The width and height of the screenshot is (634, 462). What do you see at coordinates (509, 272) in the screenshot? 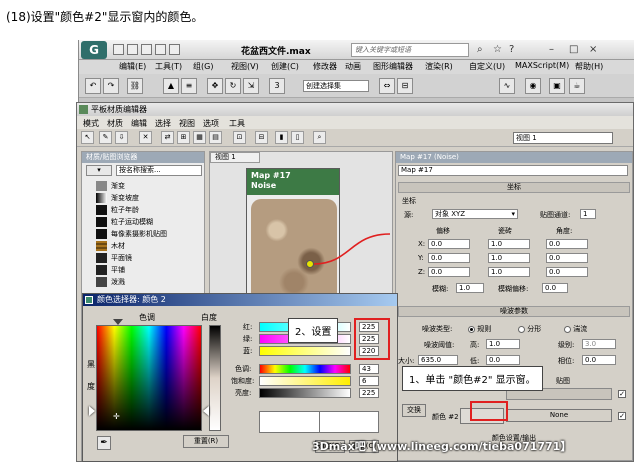
I see `tiling-z-field: 1.0` at bounding box center [509, 272].